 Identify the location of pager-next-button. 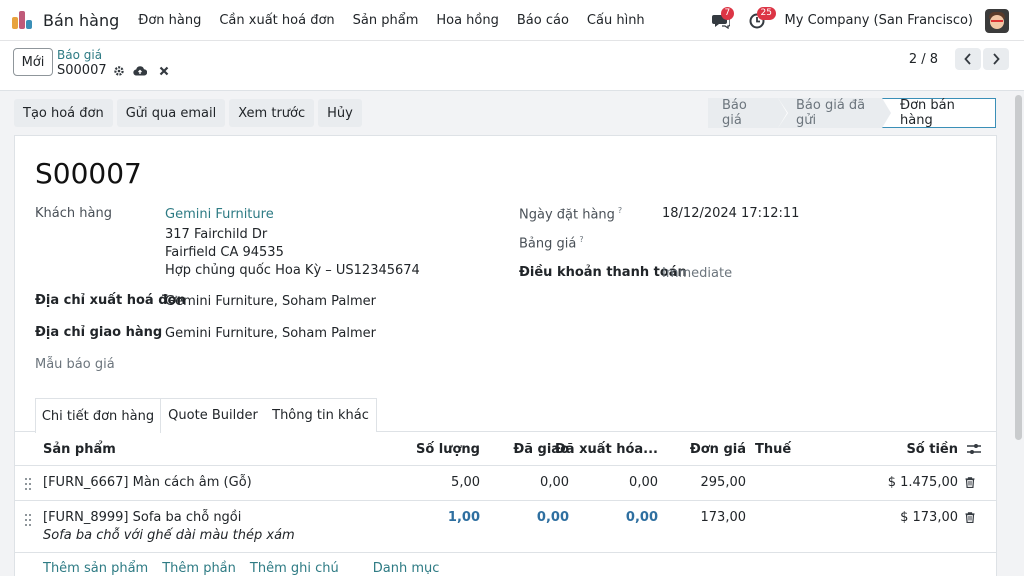
(996, 59).